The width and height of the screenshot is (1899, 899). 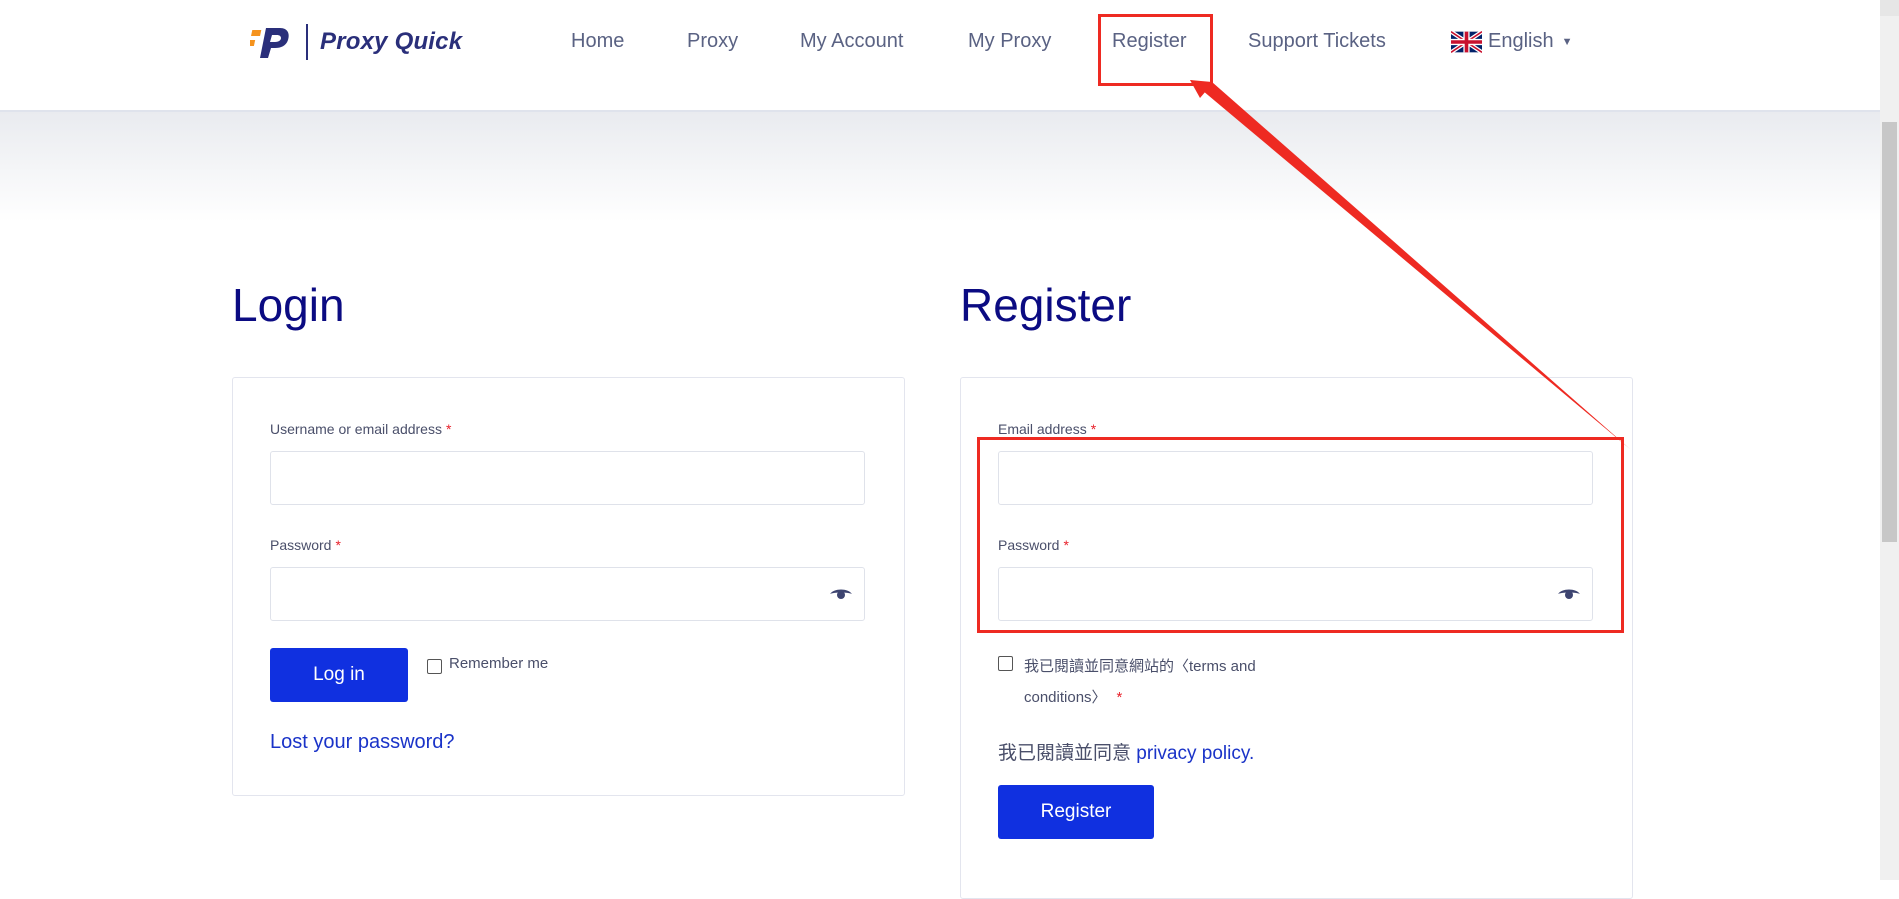 I want to click on annotation-arrow, so click(x=1410, y=264).